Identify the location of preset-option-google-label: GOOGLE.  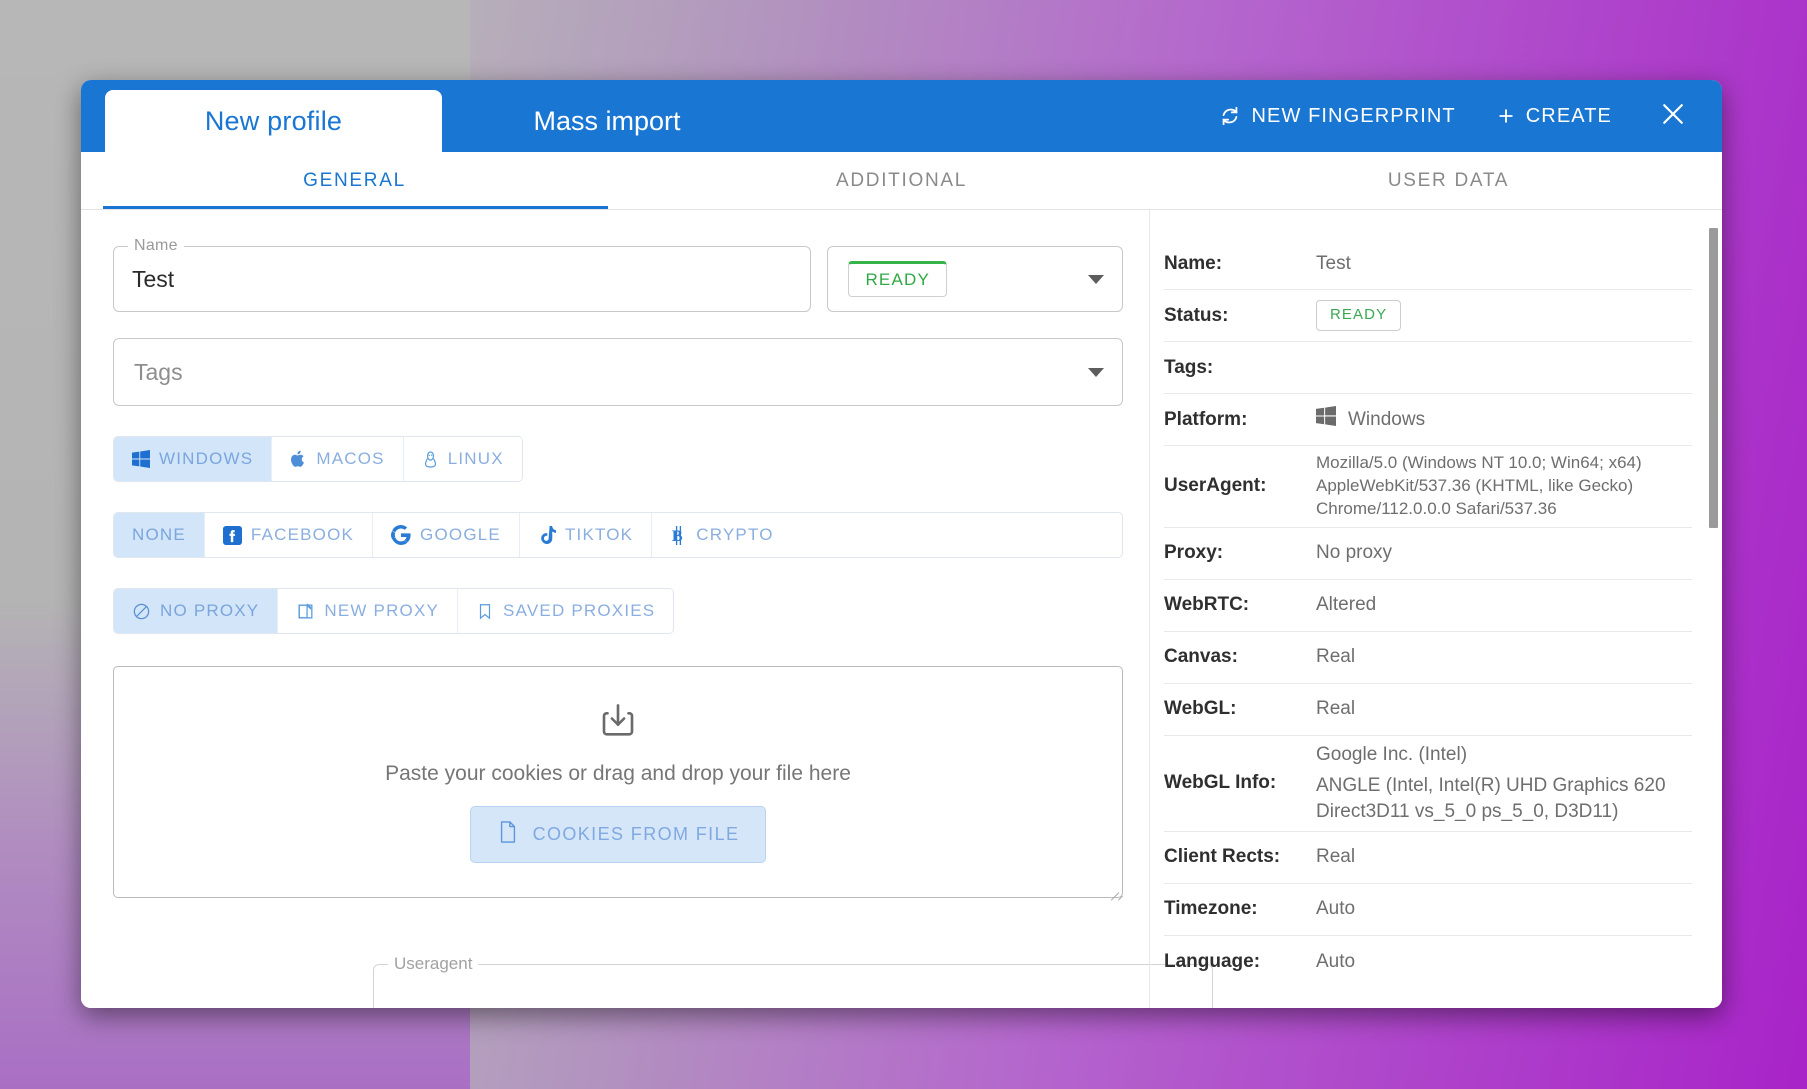
(460, 534).